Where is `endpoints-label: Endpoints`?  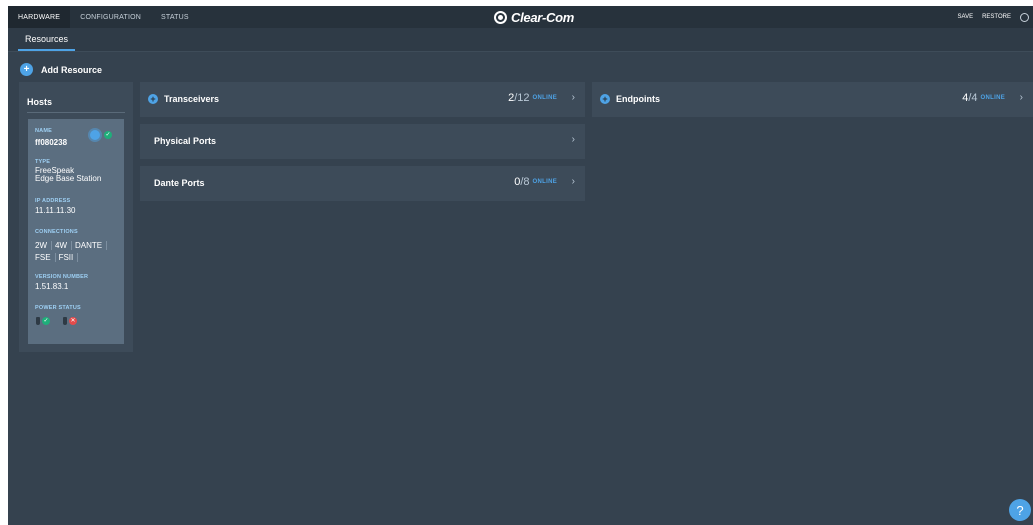
endpoints-label: Endpoints is located at coordinates (638, 99).